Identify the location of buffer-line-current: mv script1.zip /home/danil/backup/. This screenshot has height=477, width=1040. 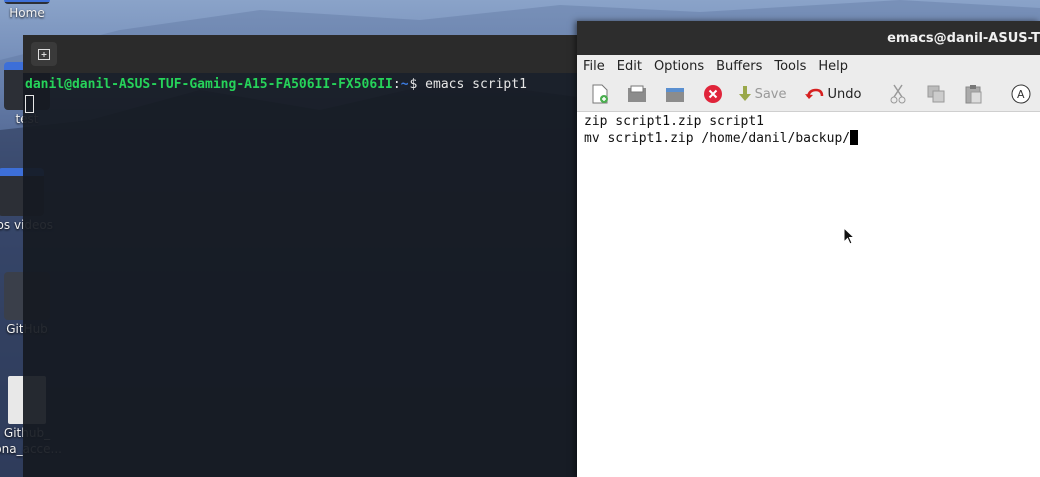
(808, 138).